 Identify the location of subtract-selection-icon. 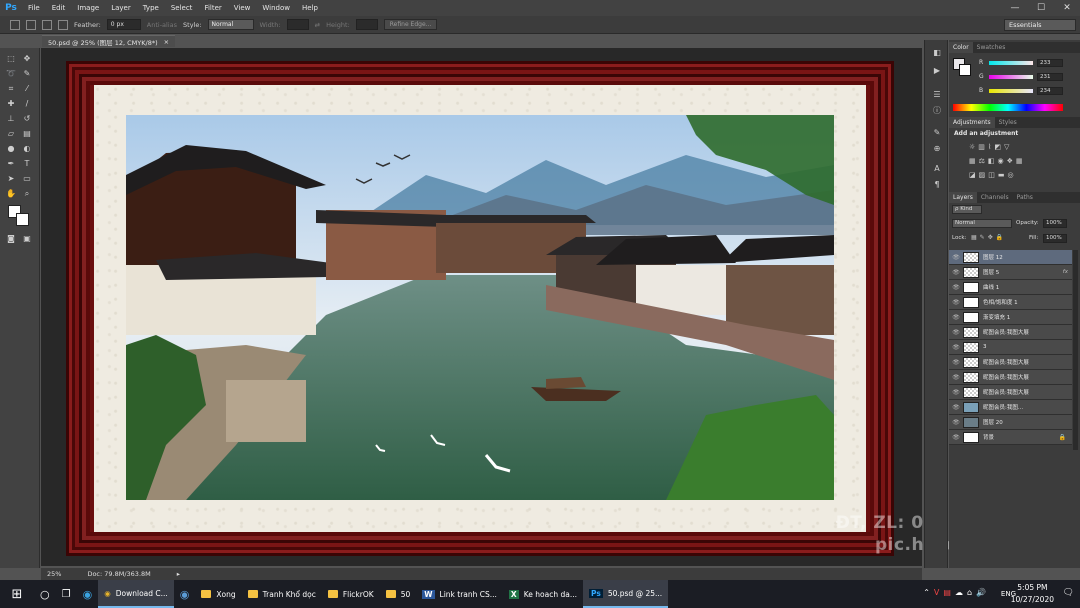
(63, 24).